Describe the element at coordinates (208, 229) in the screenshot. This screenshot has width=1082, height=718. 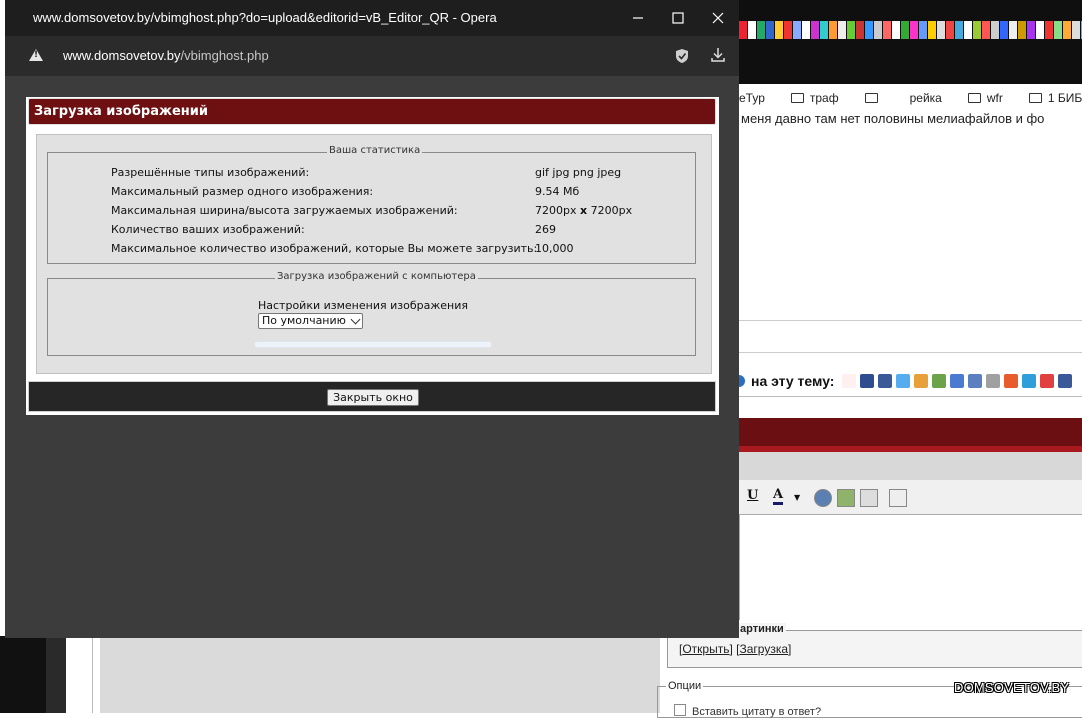
I see `stat-label-image-count: Количество ваших изображений:` at that location.